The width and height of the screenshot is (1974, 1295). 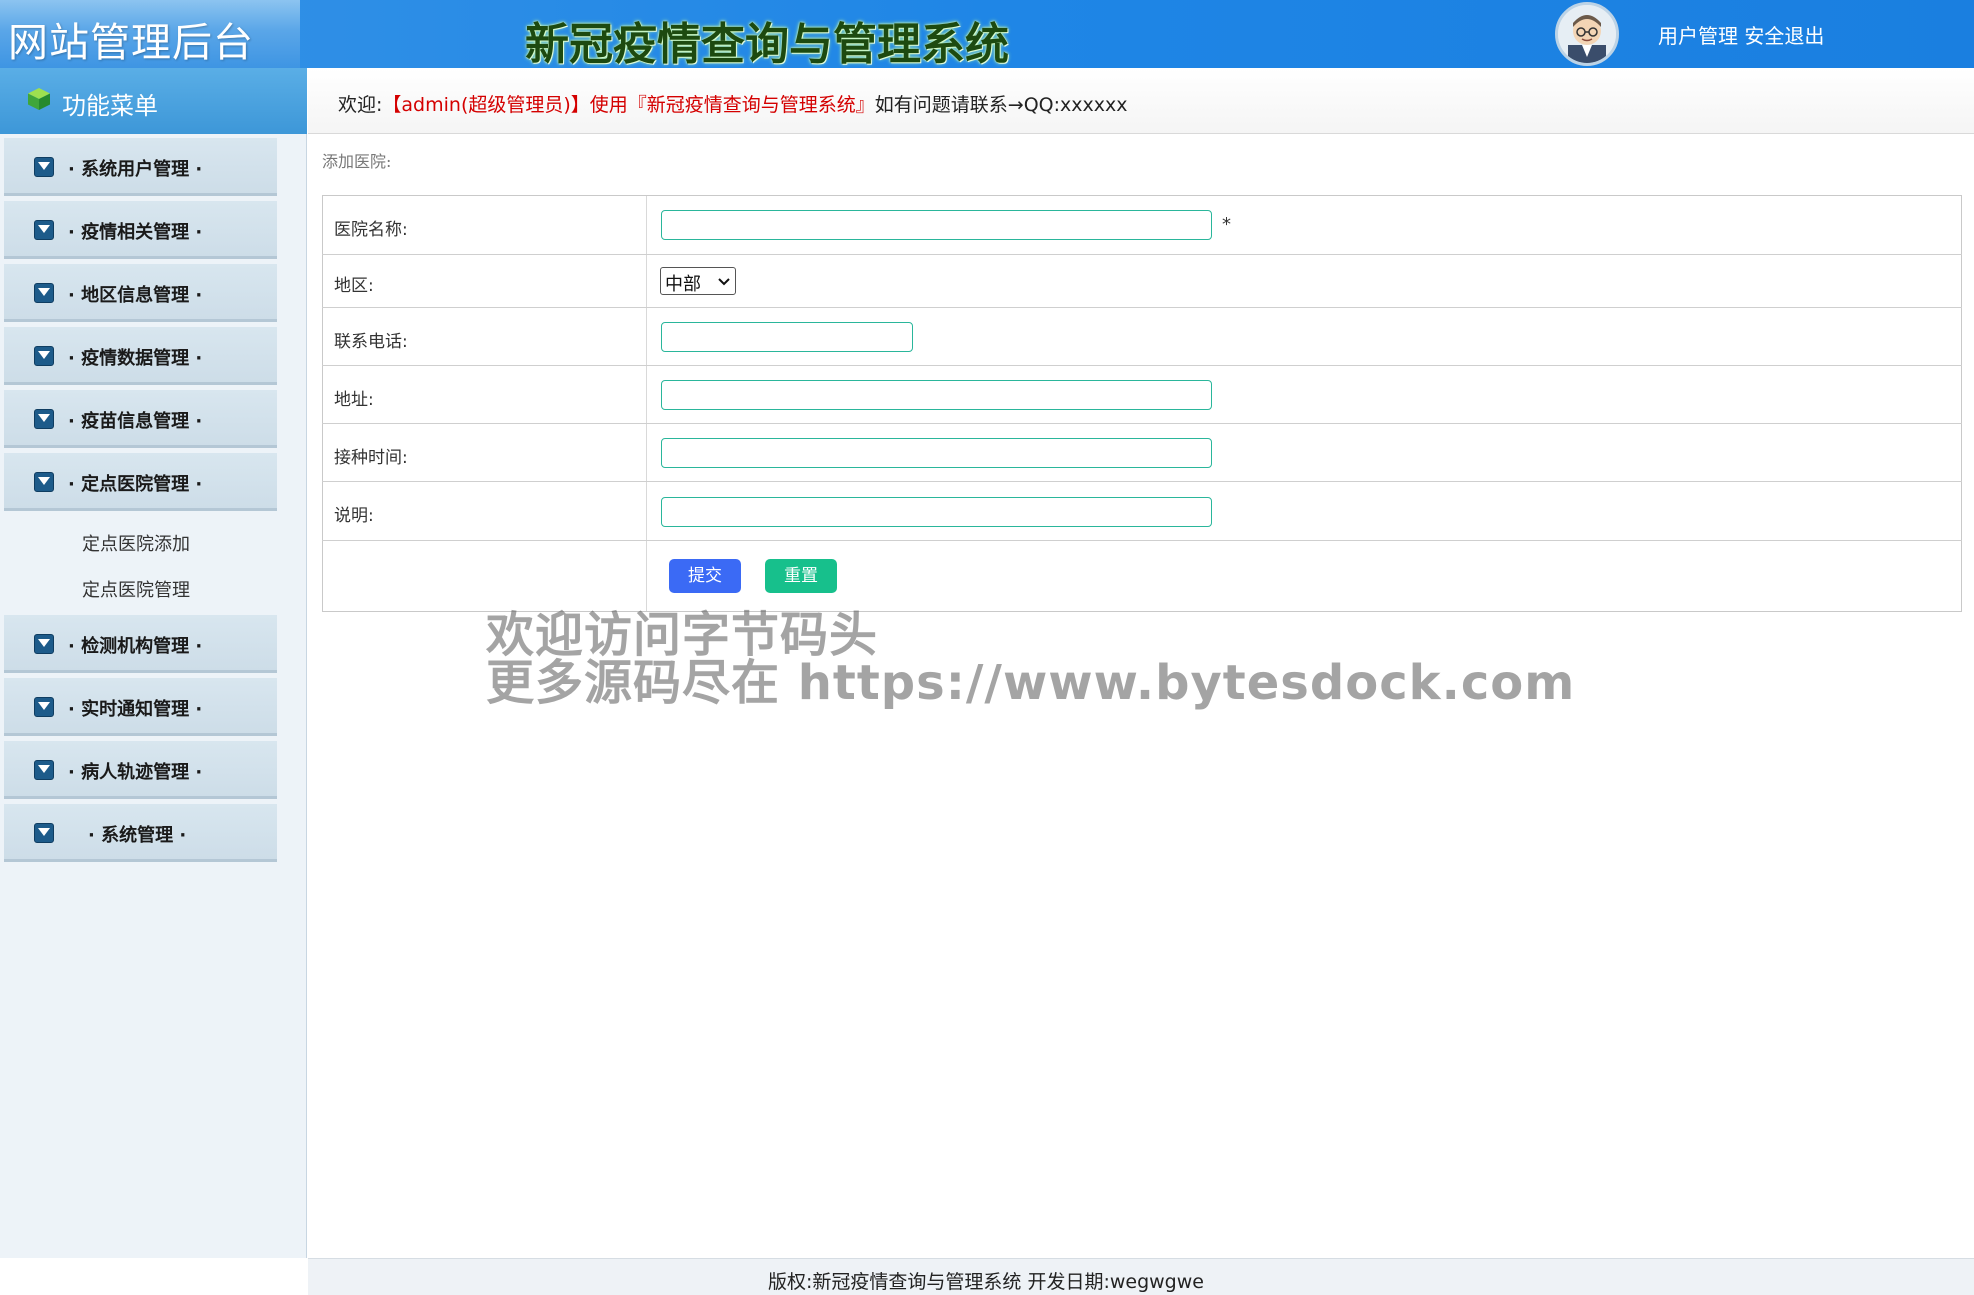 What do you see at coordinates (1031, 683) in the screenshot?
I see `watermark-line-2: 更多源码尽在 https://www.bytesdock.com` at bounding box center [1031, 683].